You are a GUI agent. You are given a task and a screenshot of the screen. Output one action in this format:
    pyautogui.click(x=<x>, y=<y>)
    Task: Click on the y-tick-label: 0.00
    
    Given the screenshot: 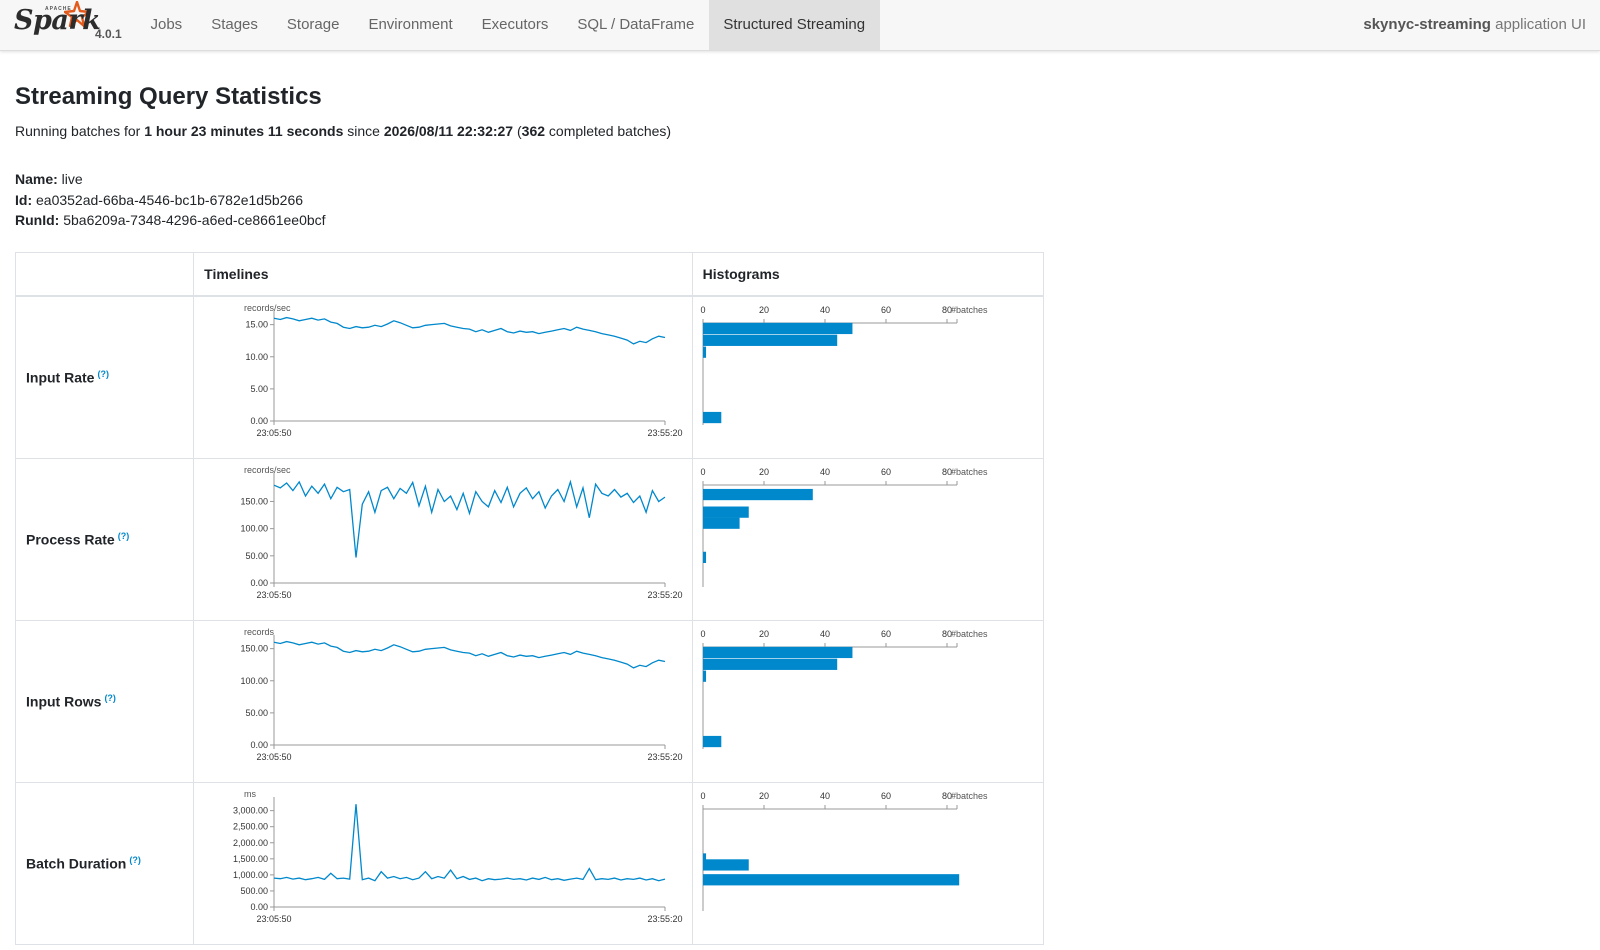 What is the action you would take?
    pyautogui.click(x=260, y=583)
    